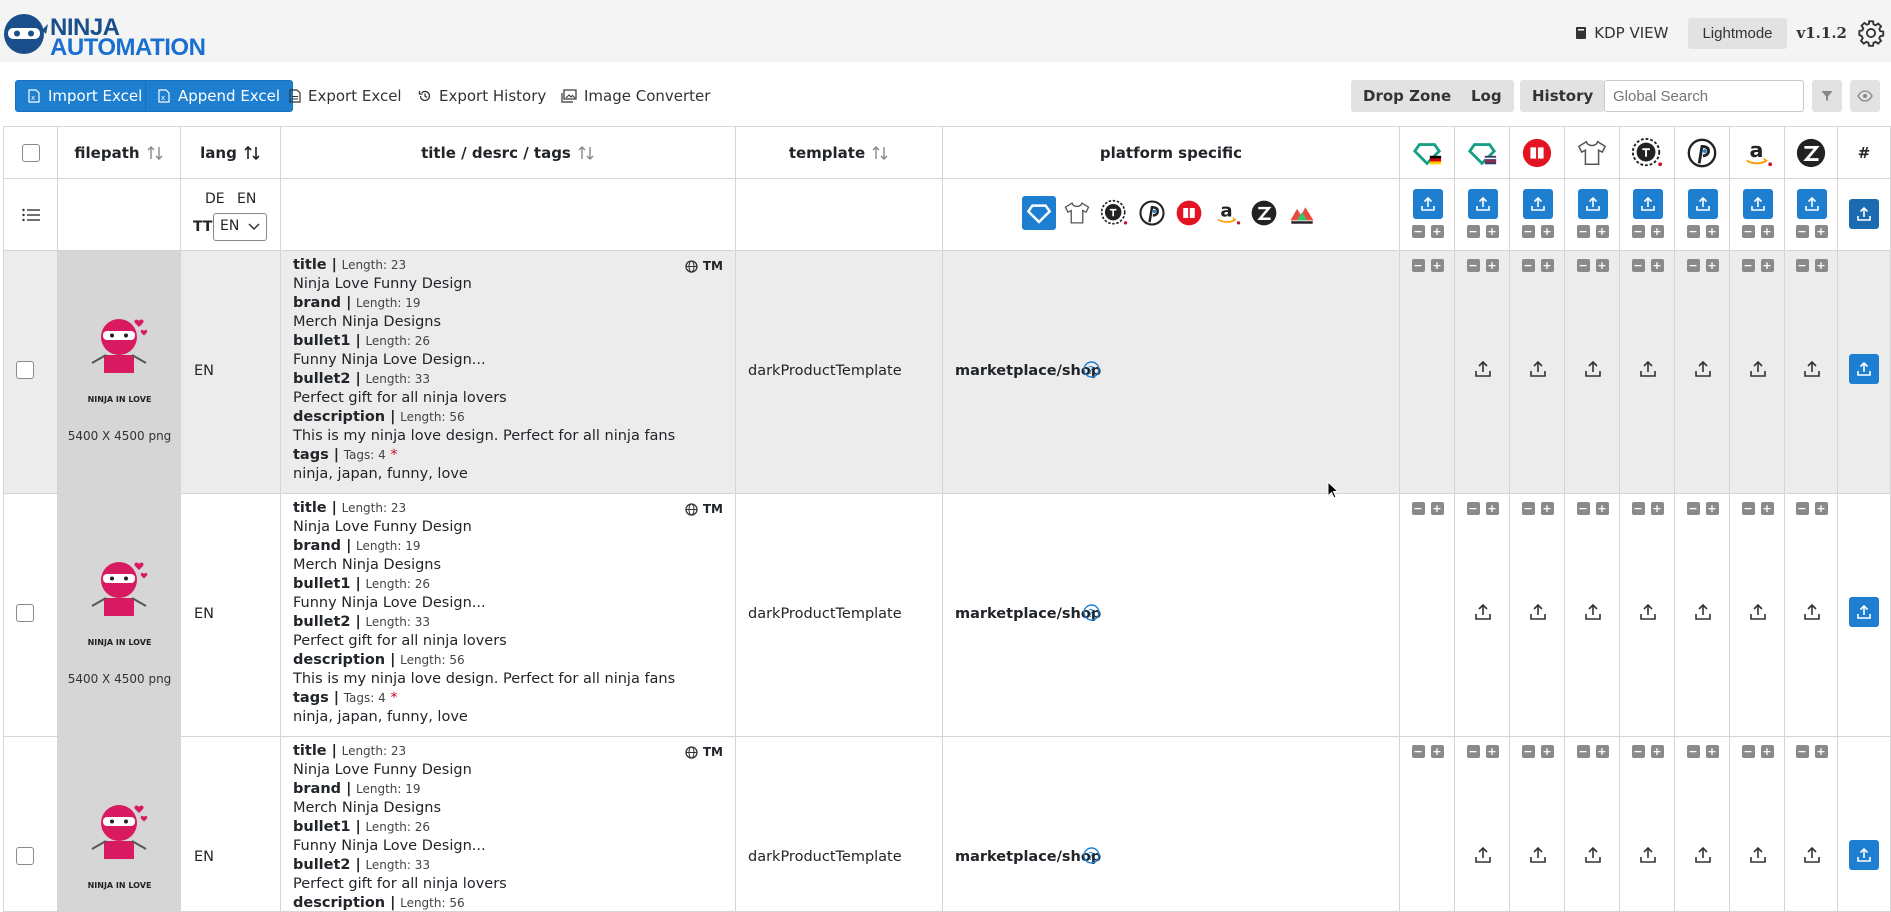 Image resolution: width=1891 pixels, height=912 pixels. Describe the element at coordinates (1537, 153) in the screenshot. I see `col-redbubble` at that location.